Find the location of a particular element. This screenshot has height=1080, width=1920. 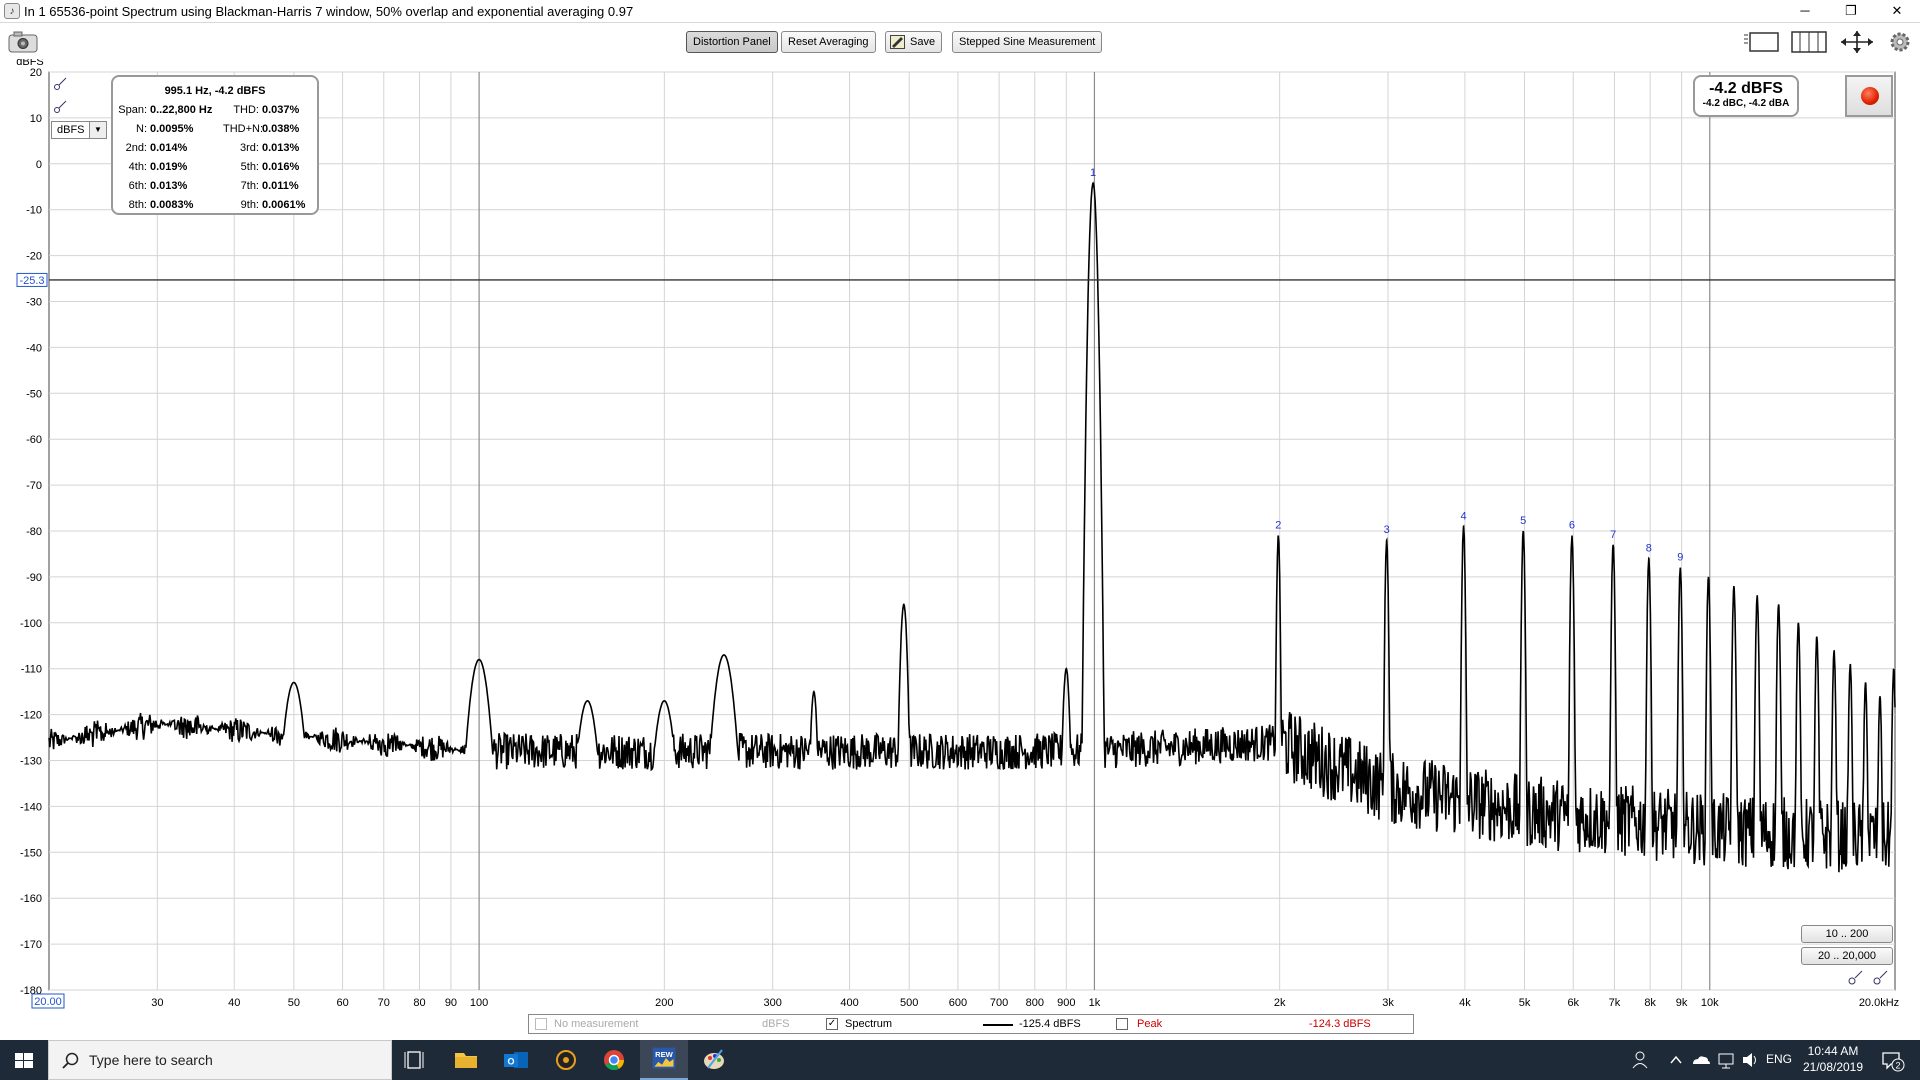

vertical-grid-icon is located at coordinates (1809, 42).